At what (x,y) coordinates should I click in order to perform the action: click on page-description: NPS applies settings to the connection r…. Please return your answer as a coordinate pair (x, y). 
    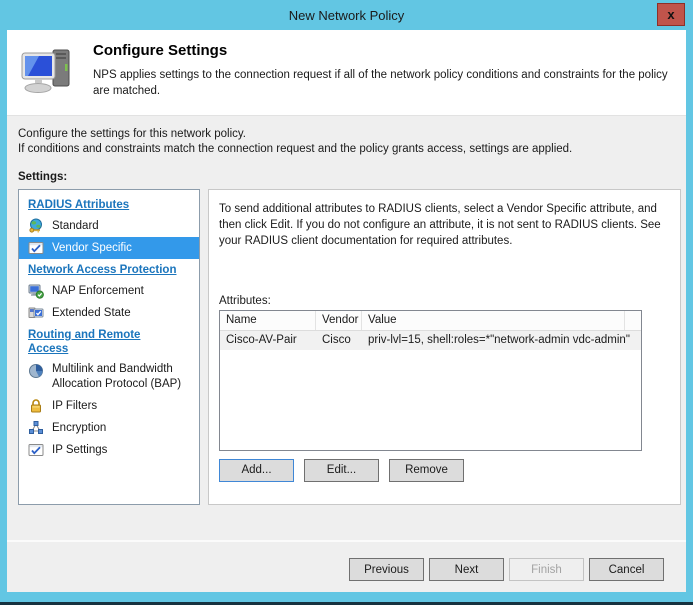
    Looking at the image, I should click on (380, 83).